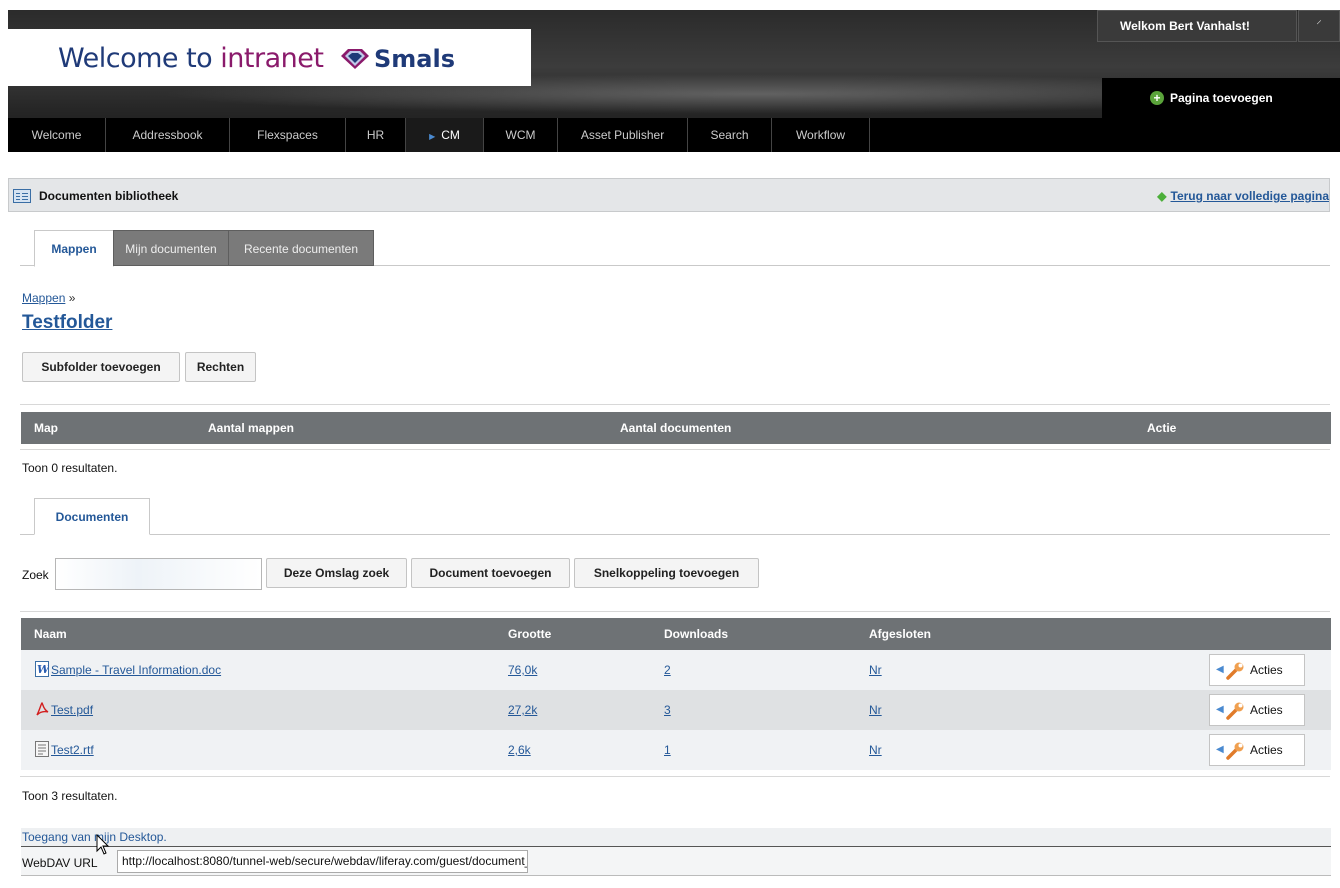  Describe the element at coordinates (1162, 428) in the screenshot. I see `col-actie: Actie` at that location.